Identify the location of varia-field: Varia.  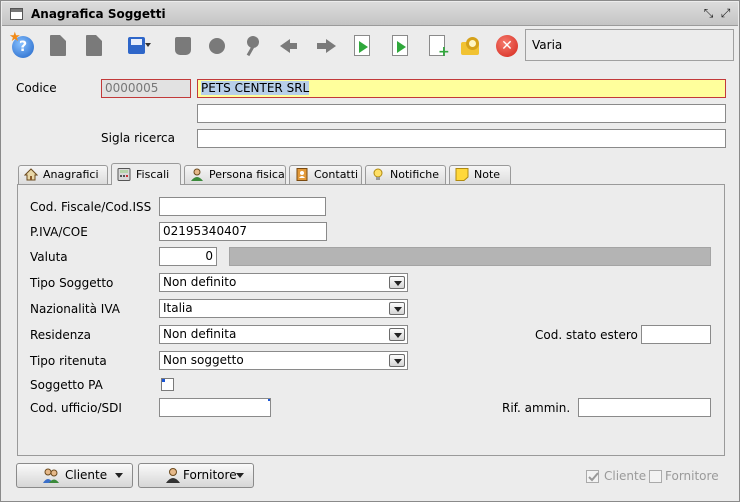
(629, 45).